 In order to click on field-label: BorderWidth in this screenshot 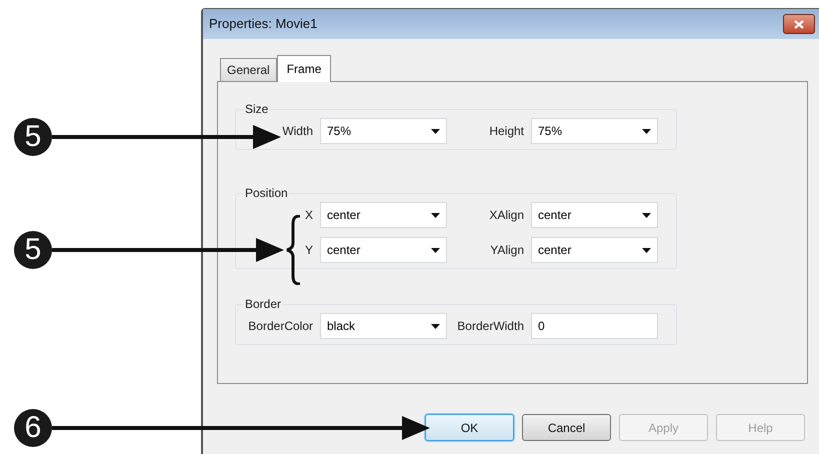, I will do `click(490, 326)`.